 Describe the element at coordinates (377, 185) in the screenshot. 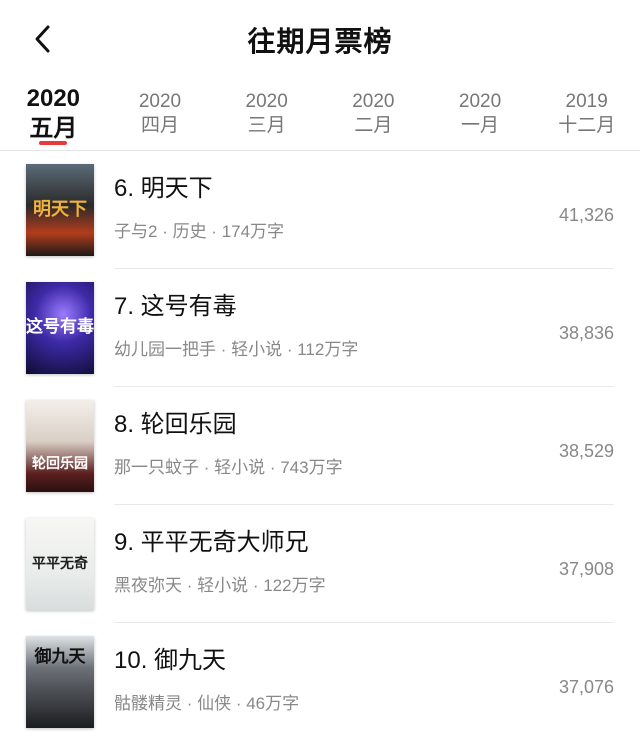

I see `book-rank-title: 6. 明天下` at that location.